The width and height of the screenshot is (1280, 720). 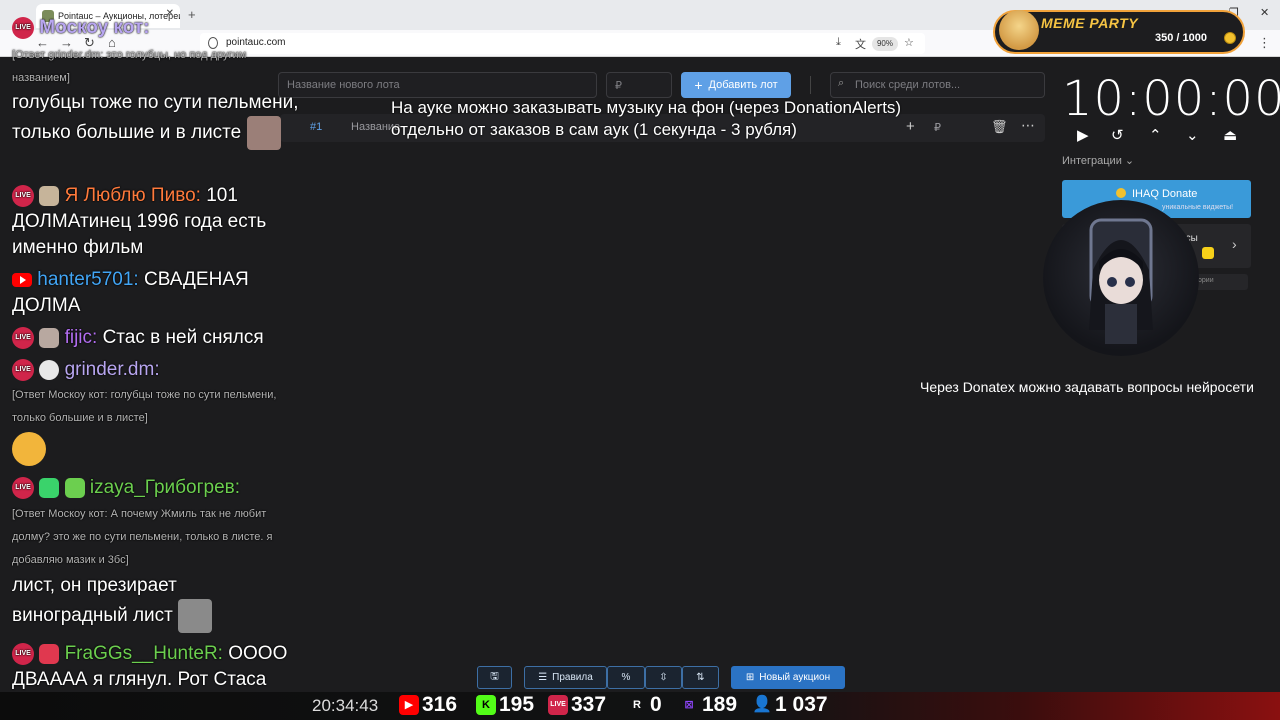 I want to click on sort-button: ⇅, so click(x=700, y=677).